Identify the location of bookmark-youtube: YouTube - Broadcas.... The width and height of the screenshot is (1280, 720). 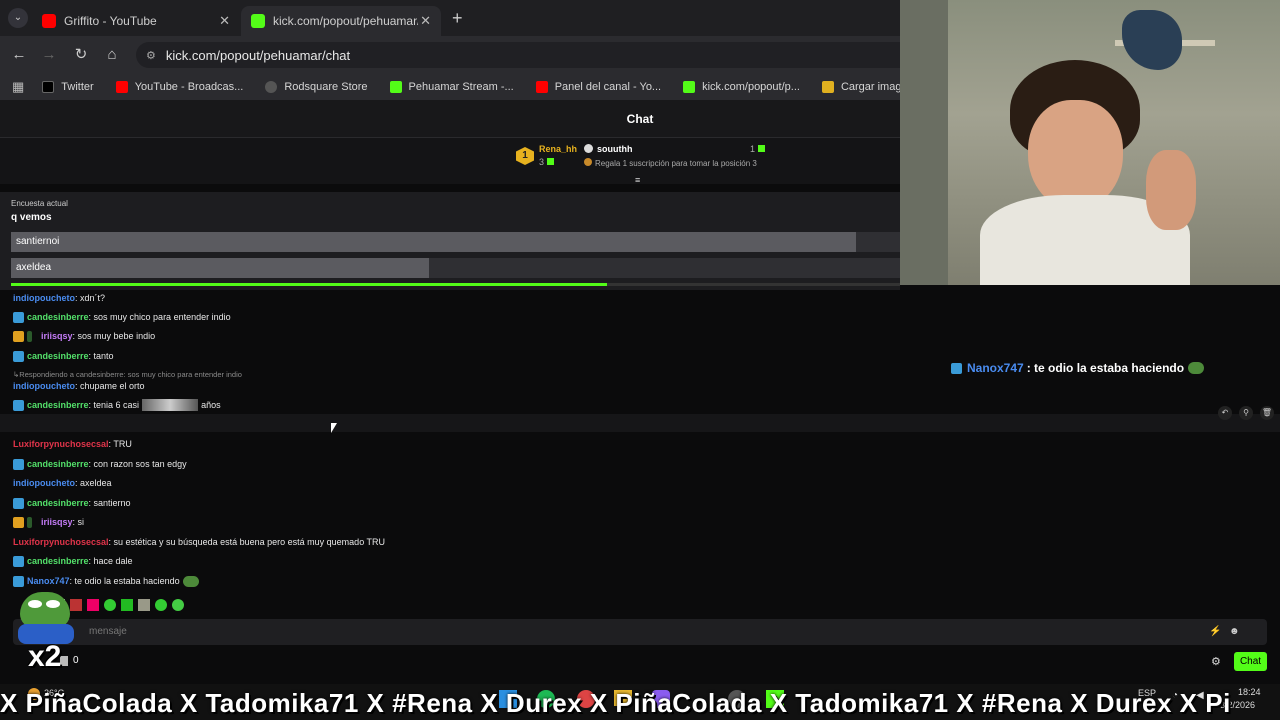
(179, 87).